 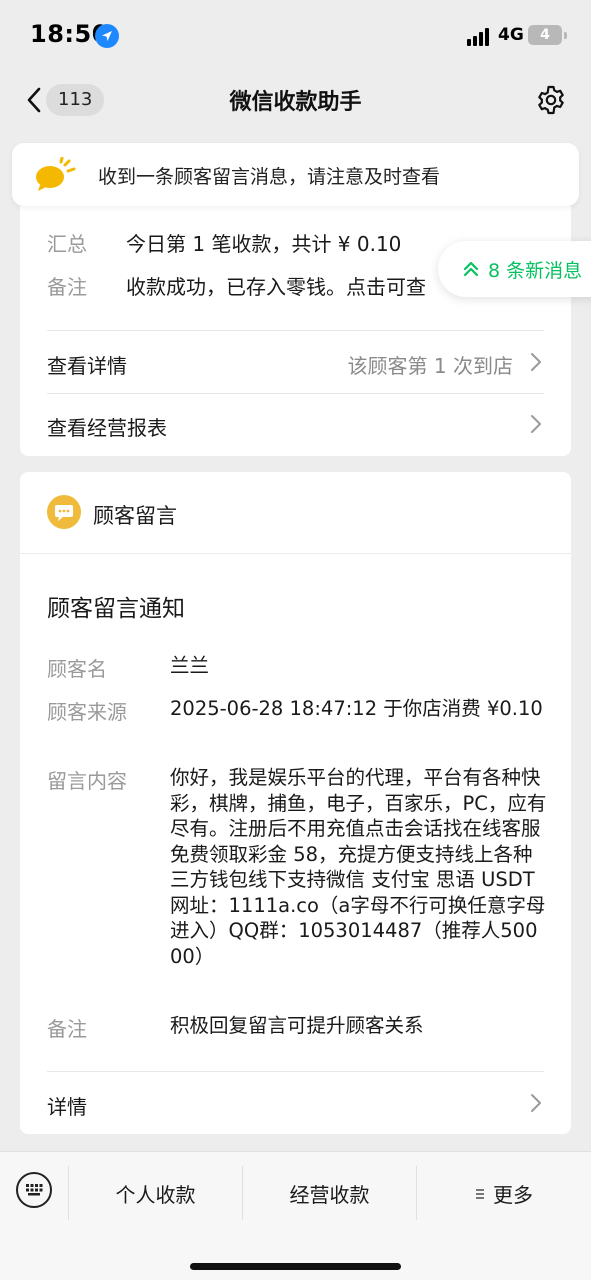 I want to click on menu-personal-payment: 个人收款, so click(x=155, y=1193).